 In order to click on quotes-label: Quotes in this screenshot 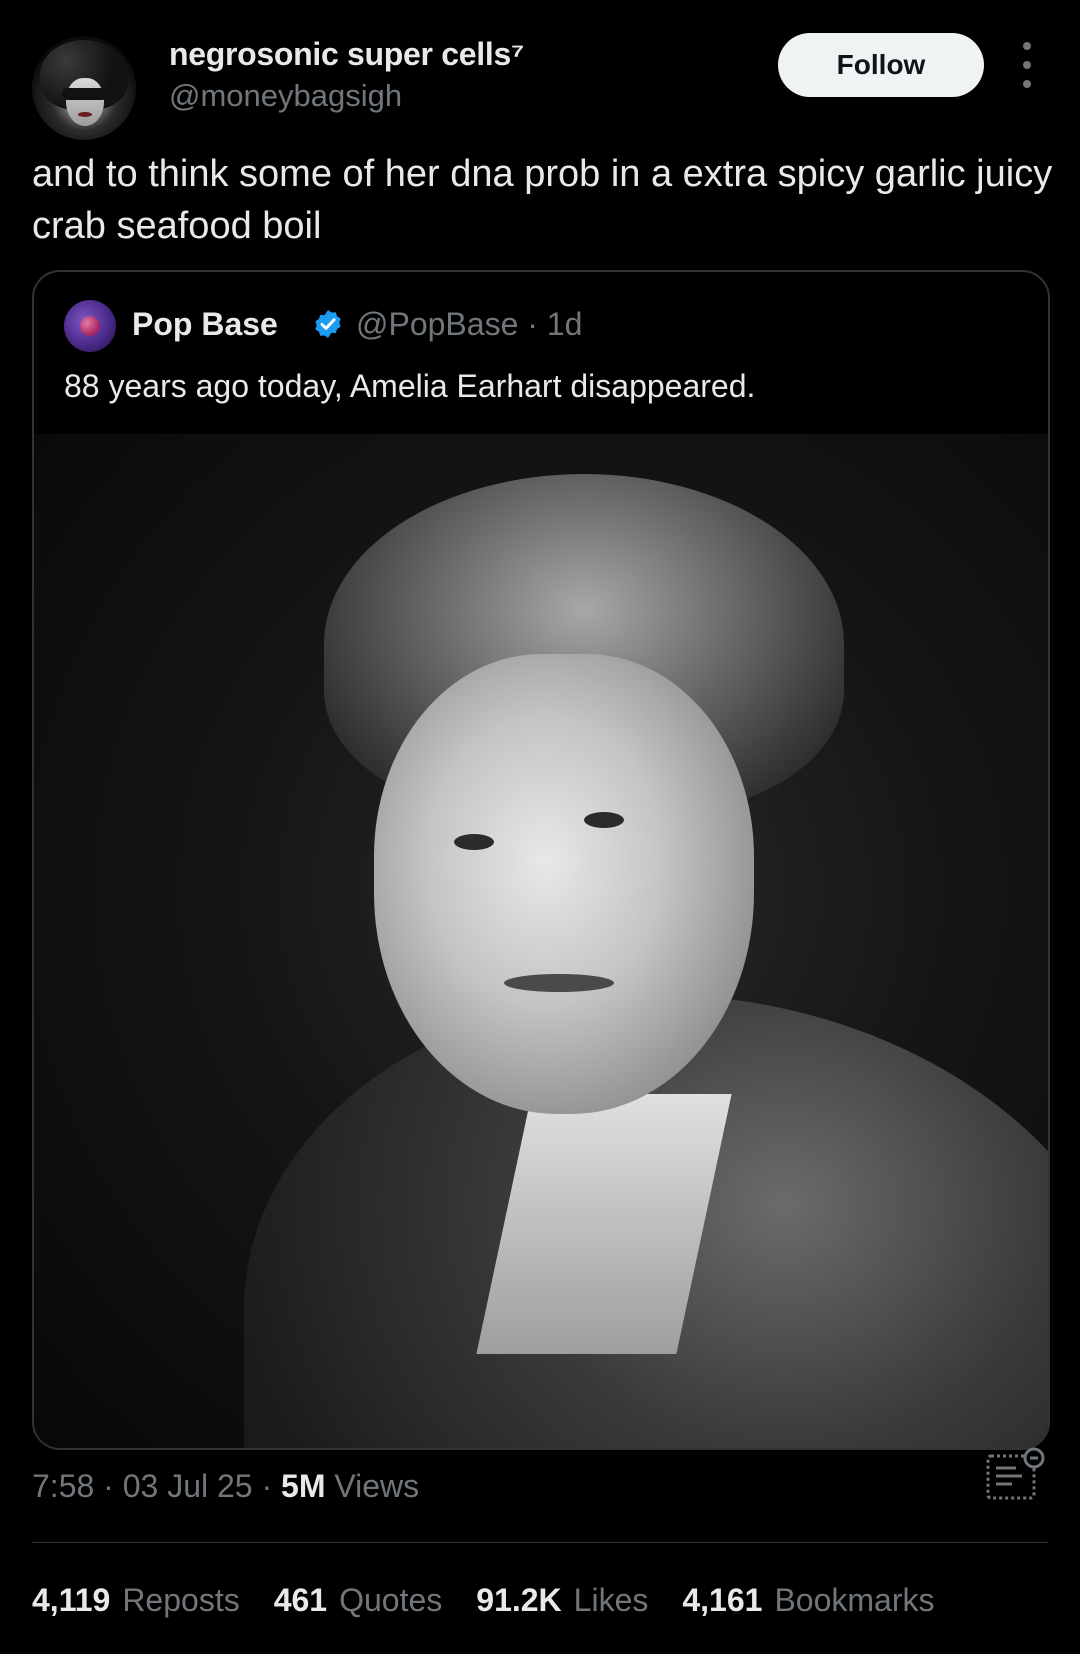, I will do `click(391, 1600)`.